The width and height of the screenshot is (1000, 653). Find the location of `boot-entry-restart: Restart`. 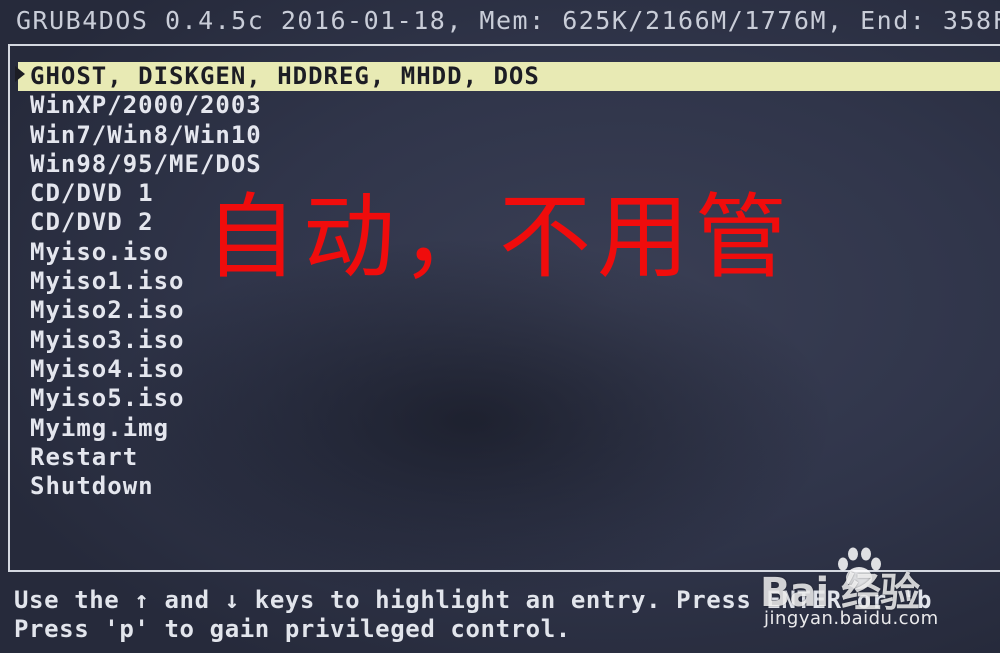

boot-entry-restart: Restart is located at coordinates (509, 457).